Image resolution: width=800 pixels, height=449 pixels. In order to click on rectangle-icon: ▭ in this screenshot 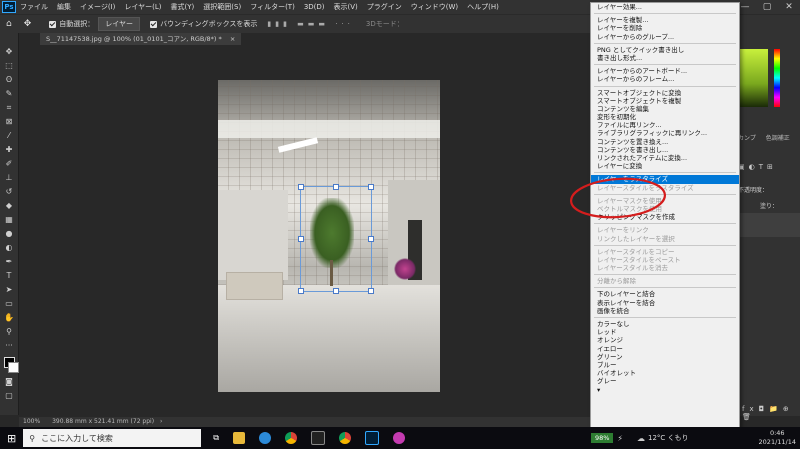, I will do `click(9, 304)`.